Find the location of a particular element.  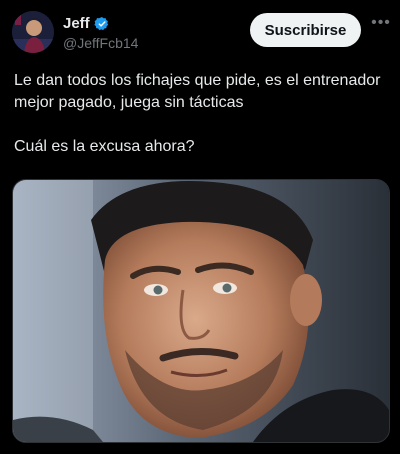

avatar is located at coordinates (33, 32).